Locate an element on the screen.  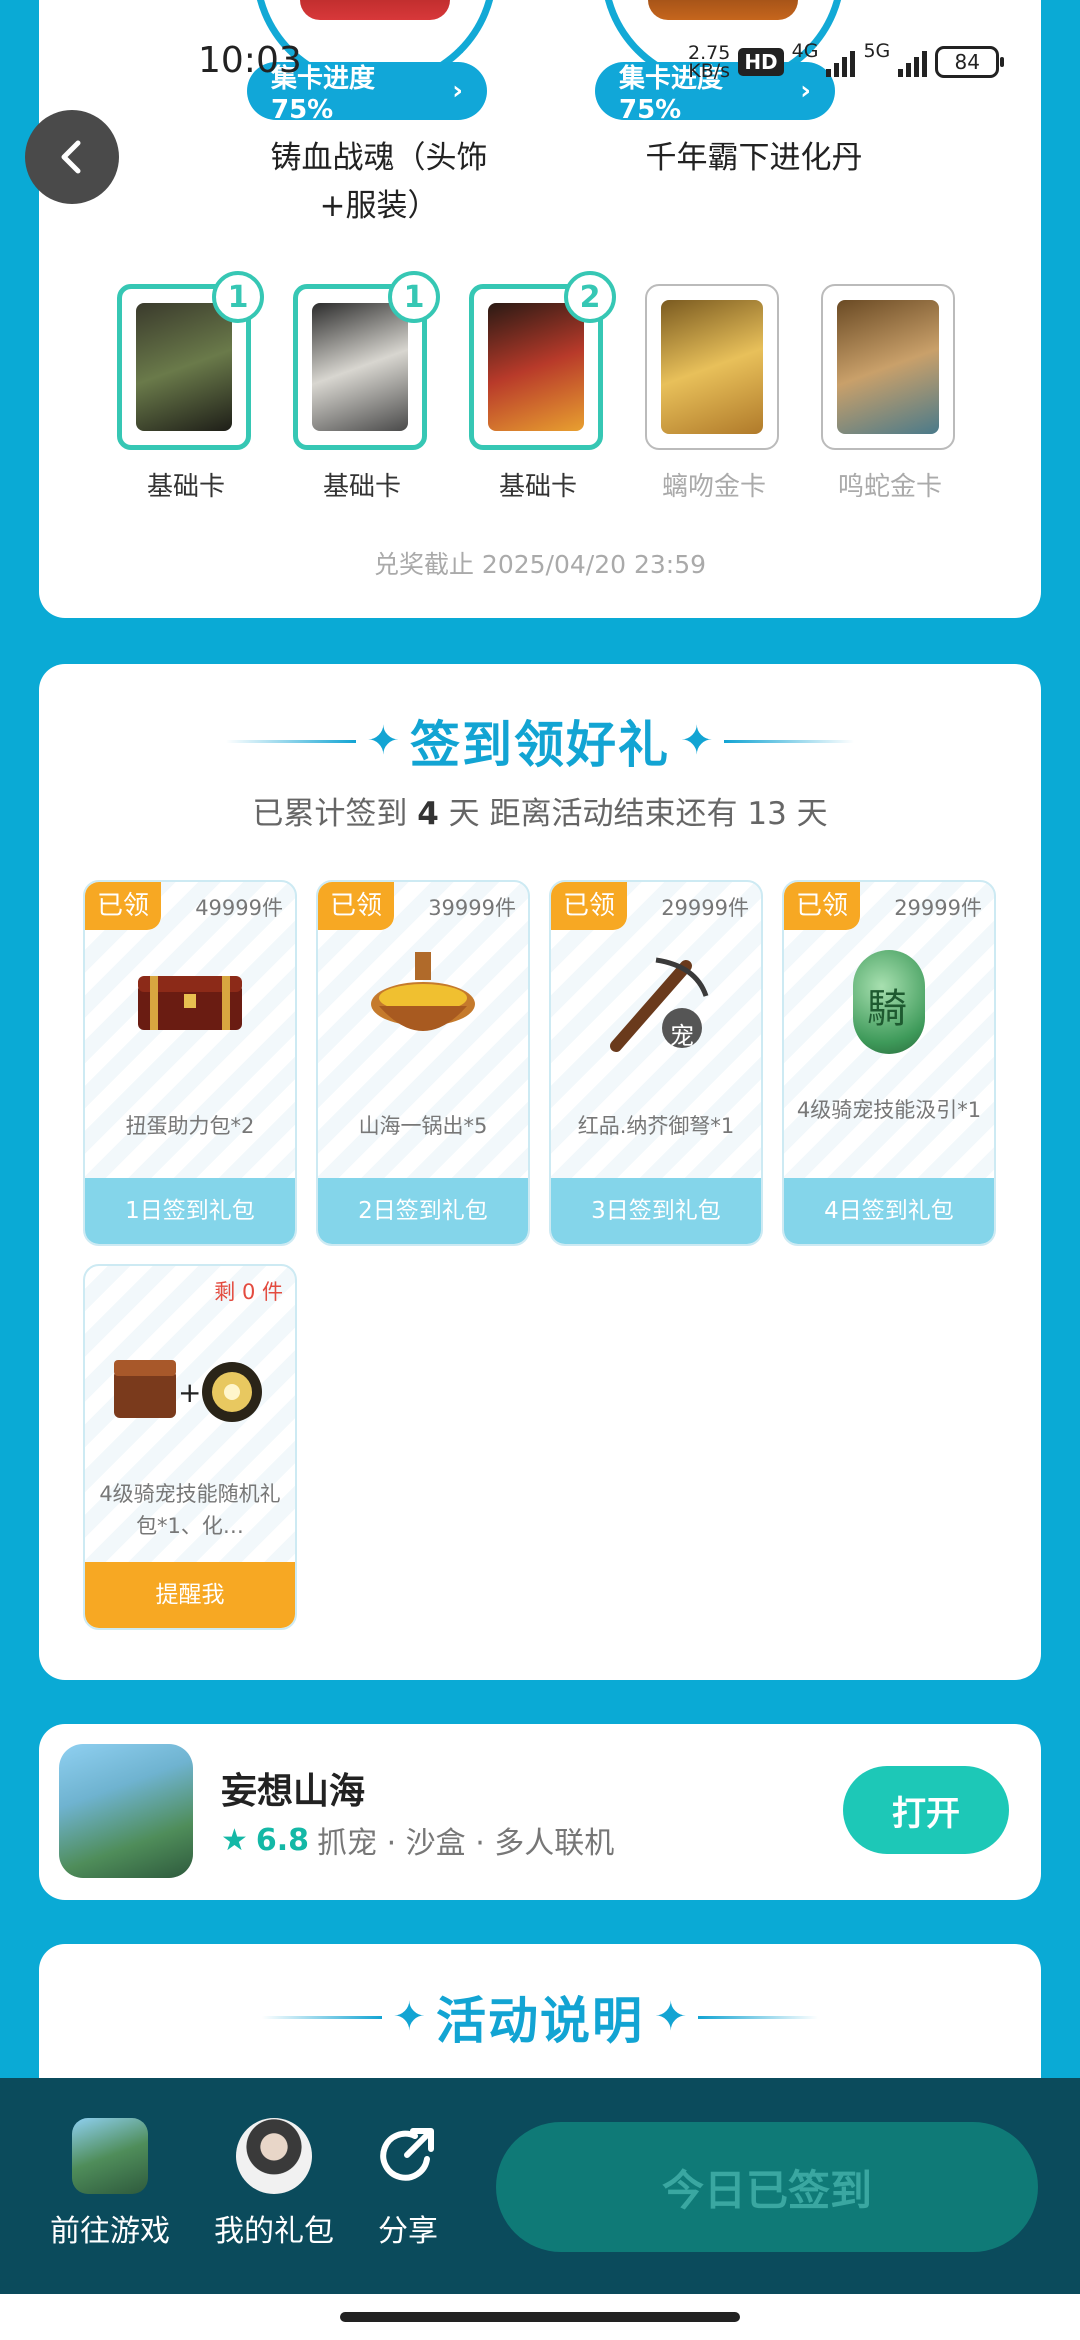
gift-card: 已领 29999件 宠 红品.纳芥御弩*1 3日签到礼包 is located at coordinates (656, 1063).